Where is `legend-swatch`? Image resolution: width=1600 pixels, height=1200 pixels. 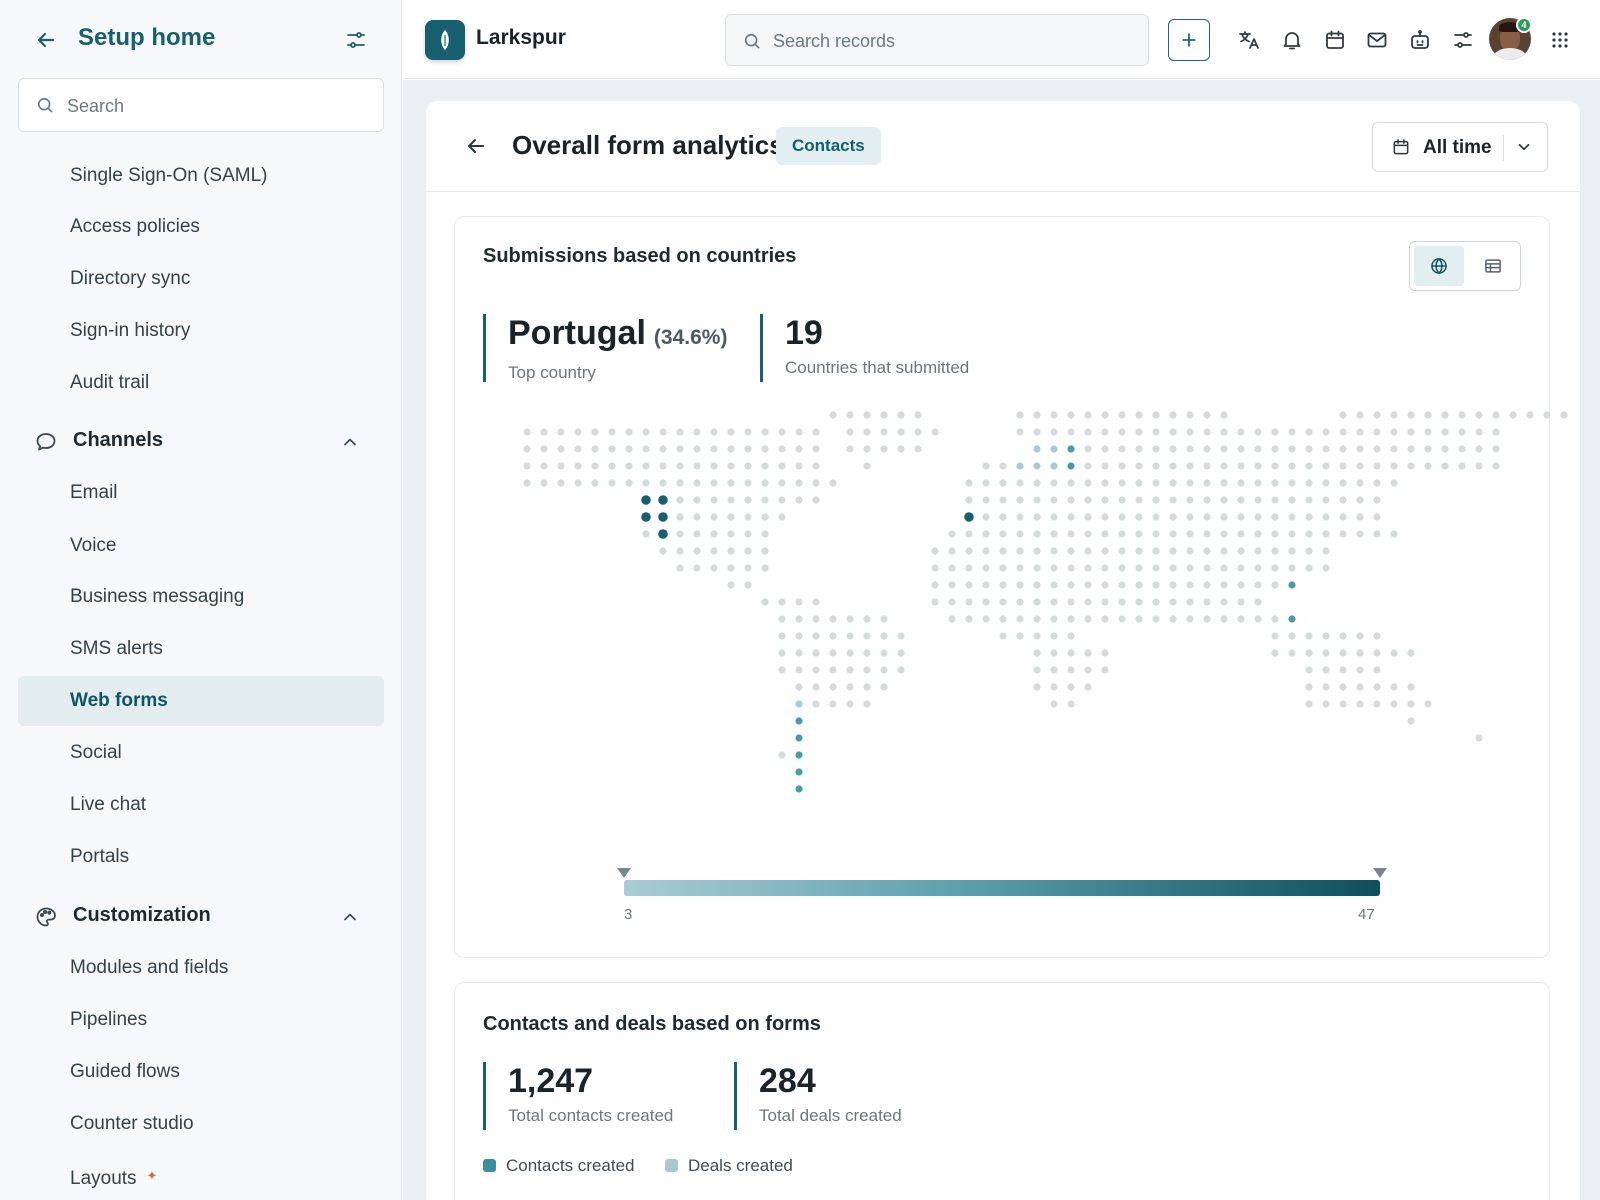 legend-swatch is located at coordinates (671, 1165).